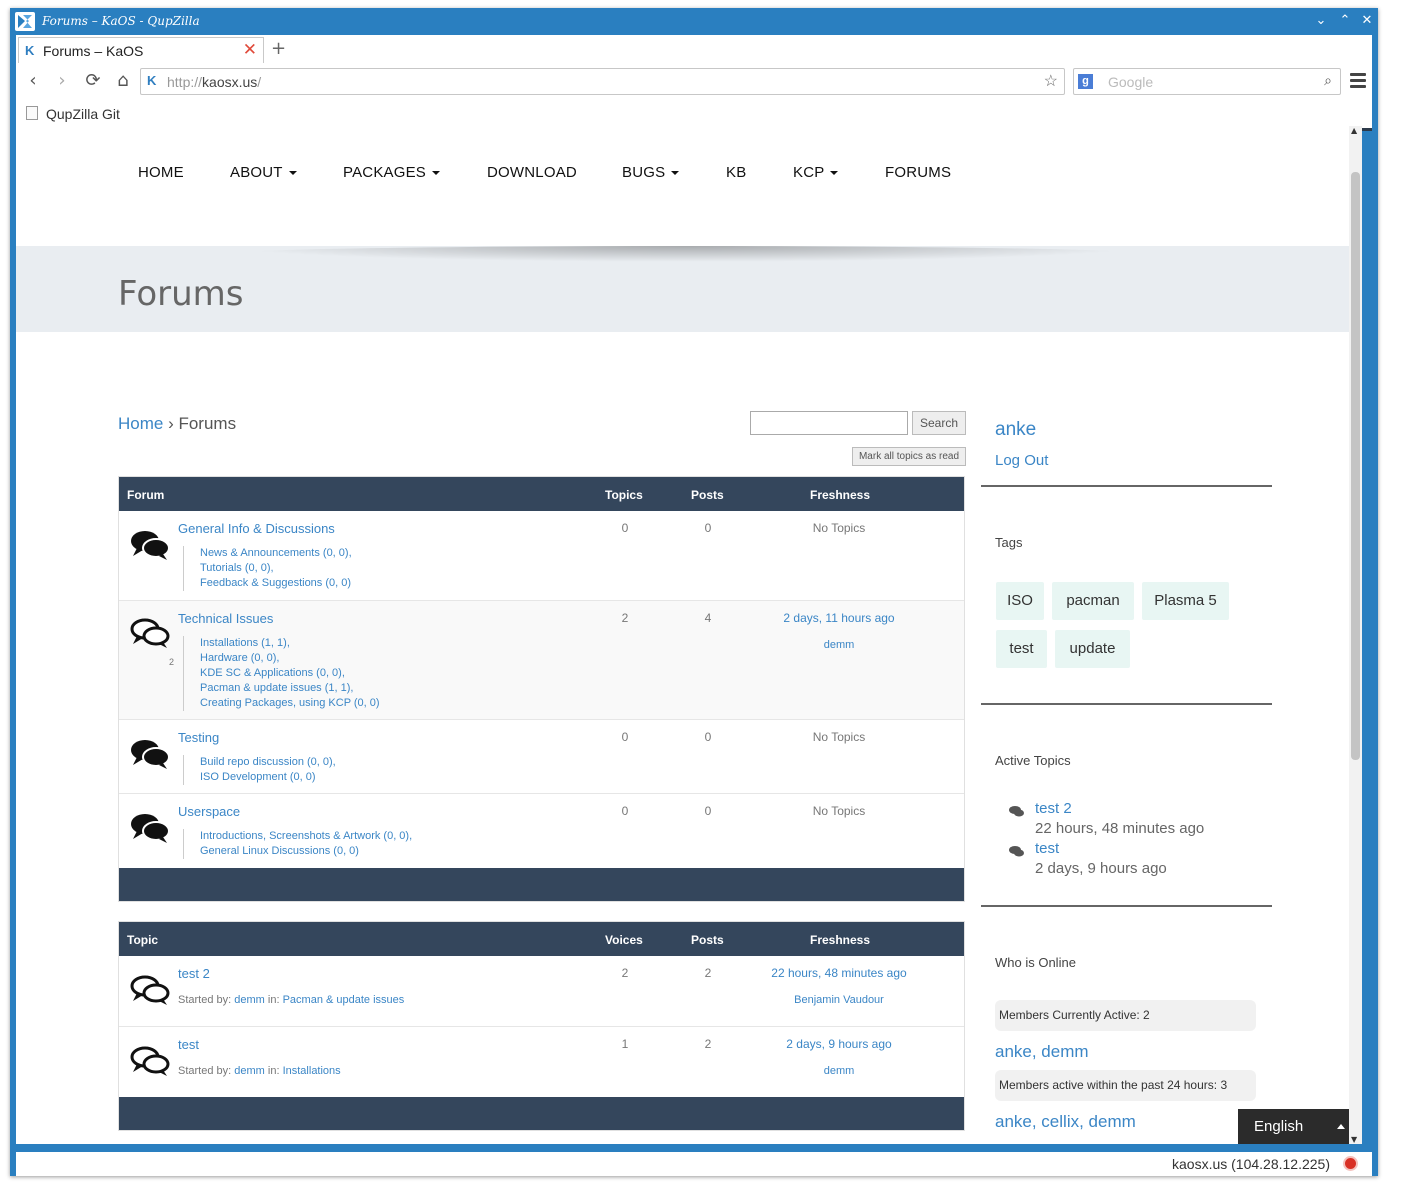 This screenshot has height=1196, width=1401. What do you see at coordinates (909, 456) in the screenshot?
I see `mark-all-read-button: Mark all topics as read` at bounding box center [909, 456].